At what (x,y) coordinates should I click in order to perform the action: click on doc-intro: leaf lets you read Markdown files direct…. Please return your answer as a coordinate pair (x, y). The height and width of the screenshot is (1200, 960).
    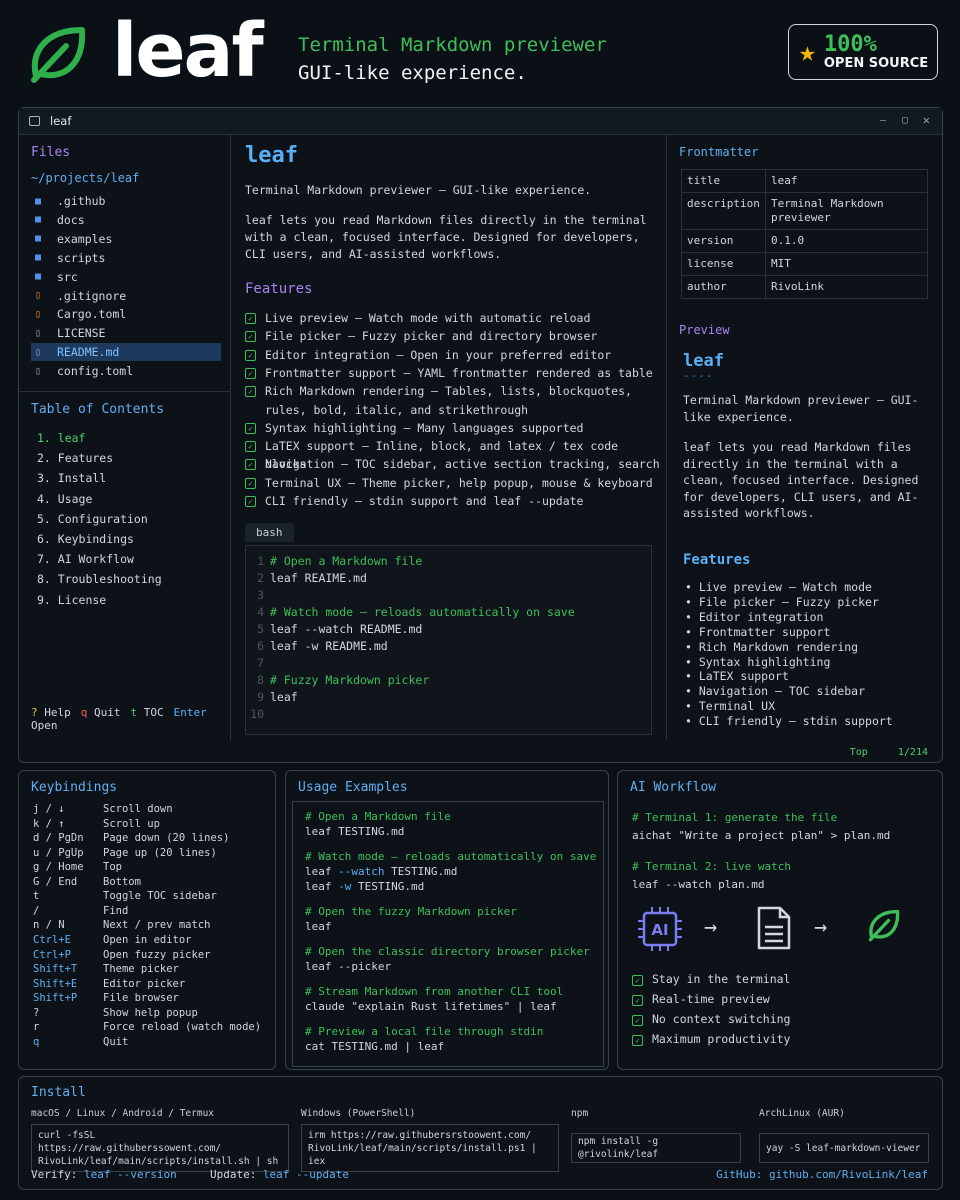
    Looking at the image, I should click on (446, 237).